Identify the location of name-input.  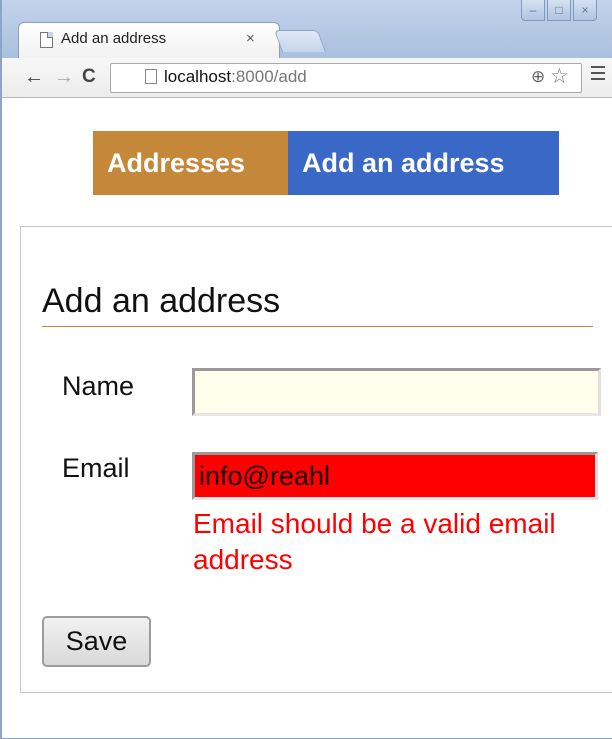
(396, 392).